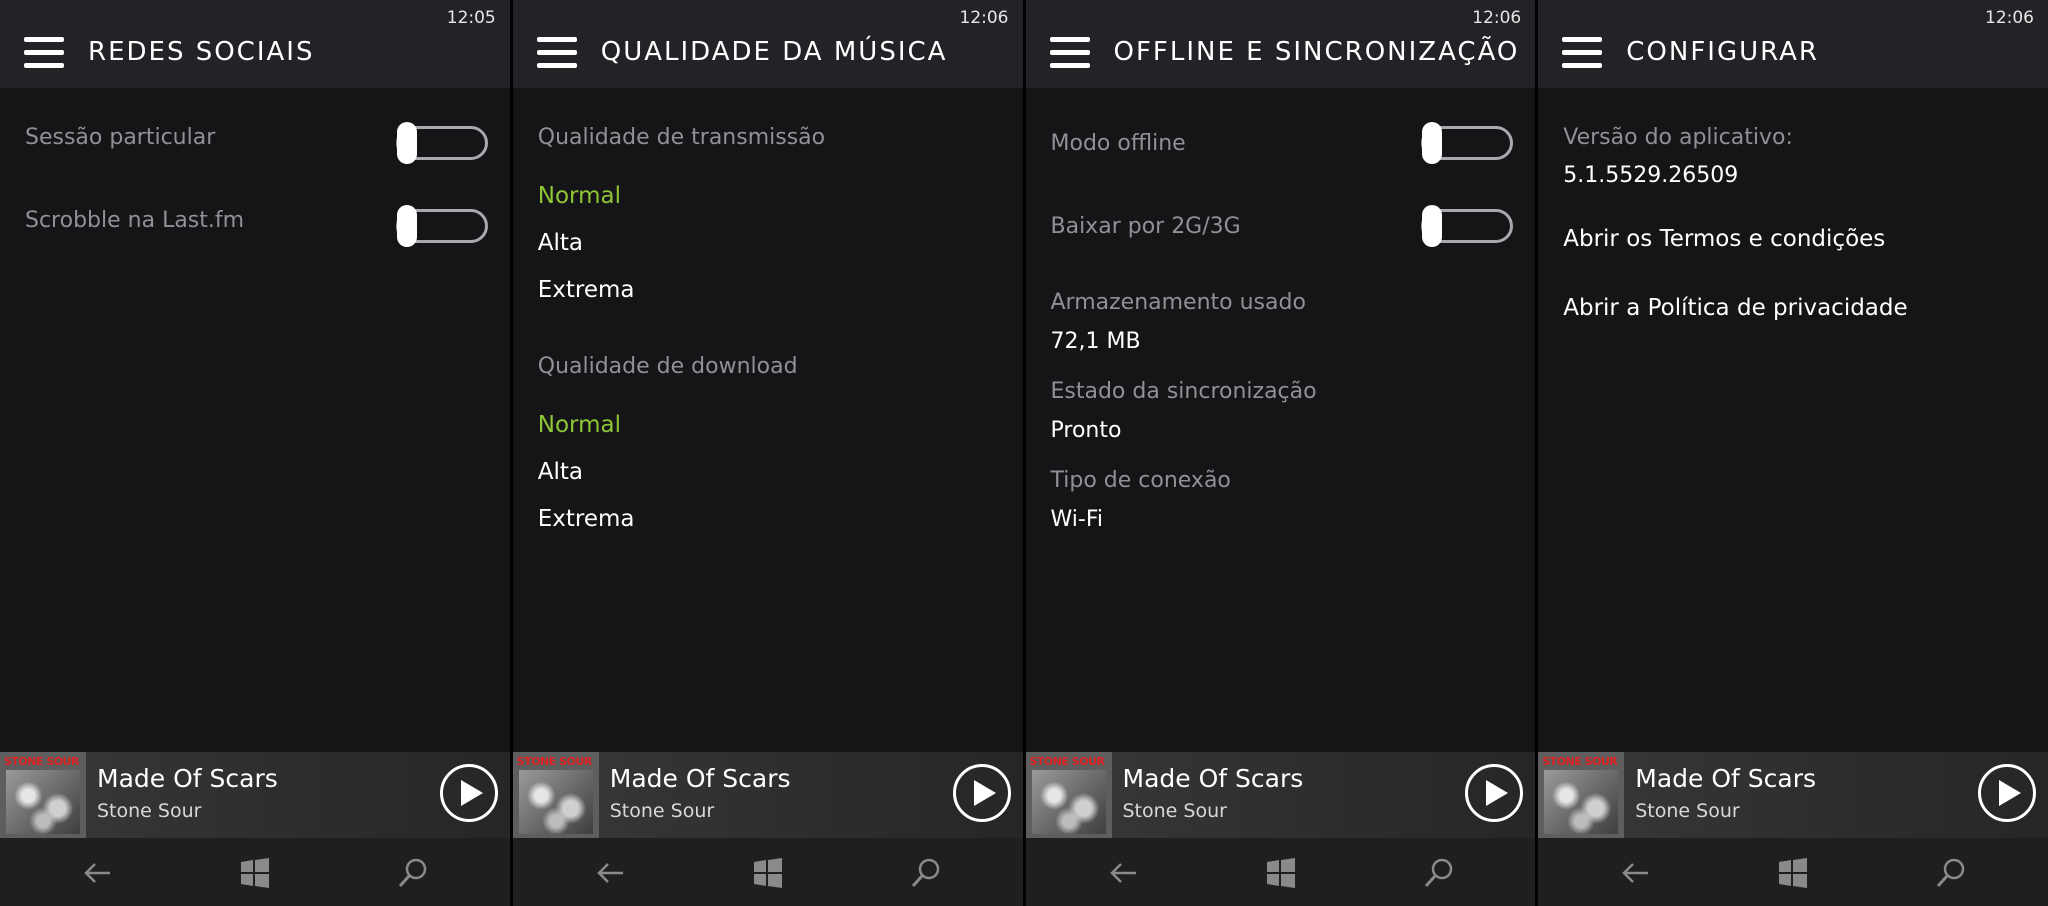  What do you see at coordinates (120, 137) in the screenshot?
I see `toggle-label-private-session: Sessão particular` at bounding box center [120, 137].